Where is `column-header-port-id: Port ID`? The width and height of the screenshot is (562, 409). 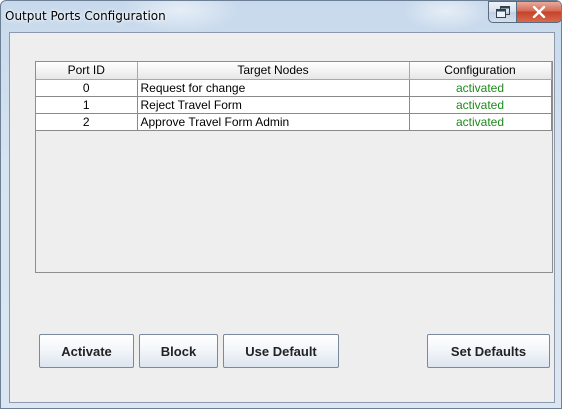
column-header-port-id: Port ID is located at coordinates (87, 71).